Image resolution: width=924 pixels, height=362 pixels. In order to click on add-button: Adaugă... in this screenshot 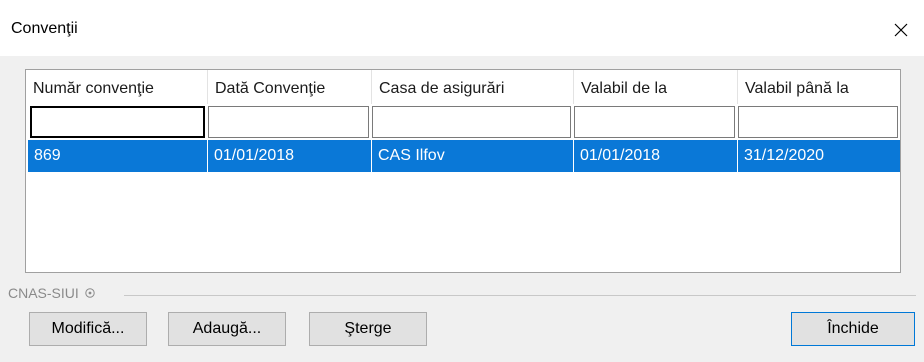, I will do `click(227, 329)`.